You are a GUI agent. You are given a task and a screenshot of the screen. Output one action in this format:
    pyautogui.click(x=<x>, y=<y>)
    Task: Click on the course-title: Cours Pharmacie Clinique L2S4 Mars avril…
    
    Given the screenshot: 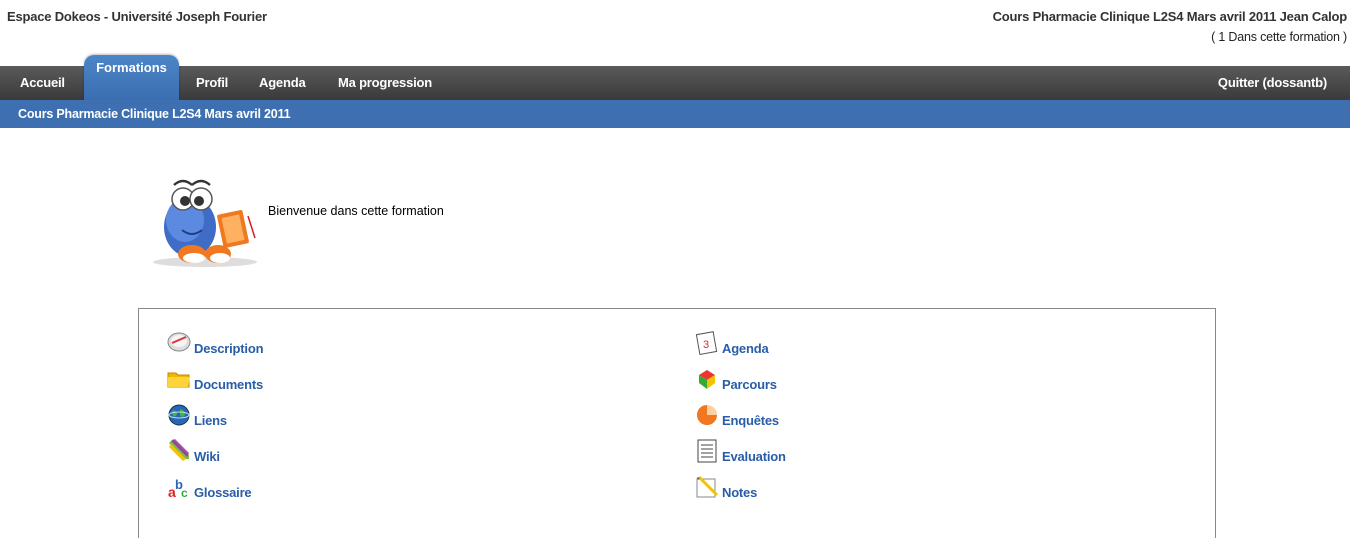 What is the action you would take?
    pyautogui.click(x=1170, y=16)
    